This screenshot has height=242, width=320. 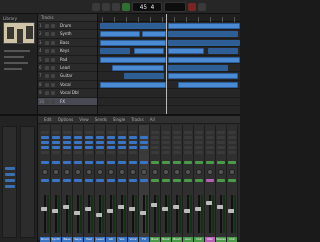 What do you see at coordinates (169, 18) in the screenshot?
I see `ruler` at bounding box center [169, 18].